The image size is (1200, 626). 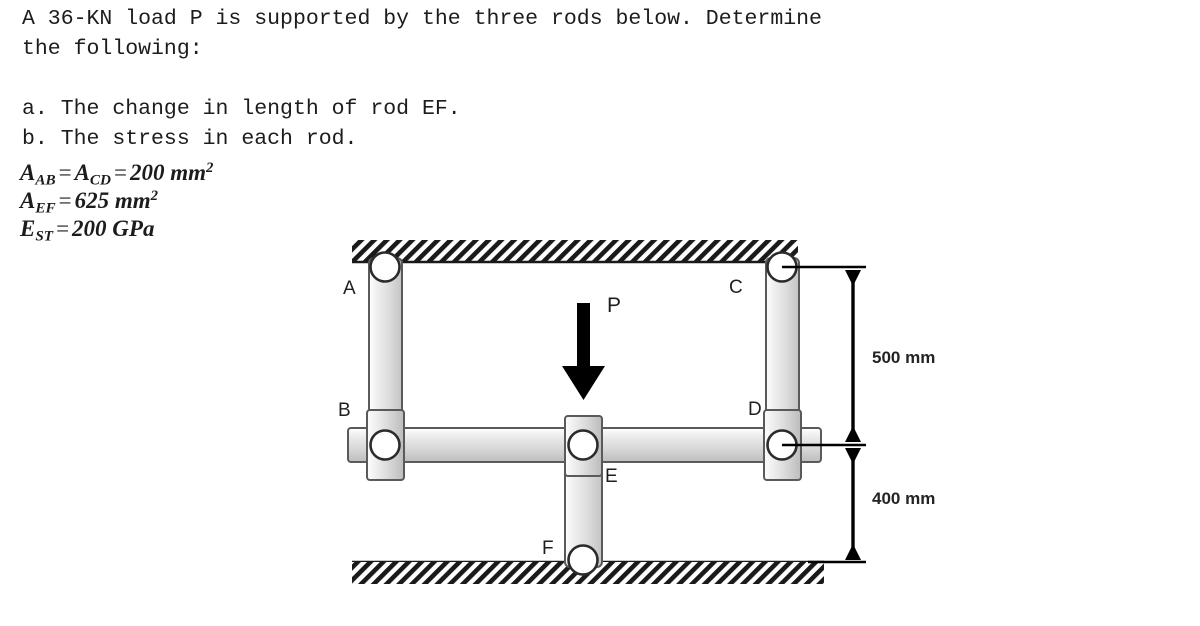 I want to click on pin-joint-f, so click(x=583, y=560).